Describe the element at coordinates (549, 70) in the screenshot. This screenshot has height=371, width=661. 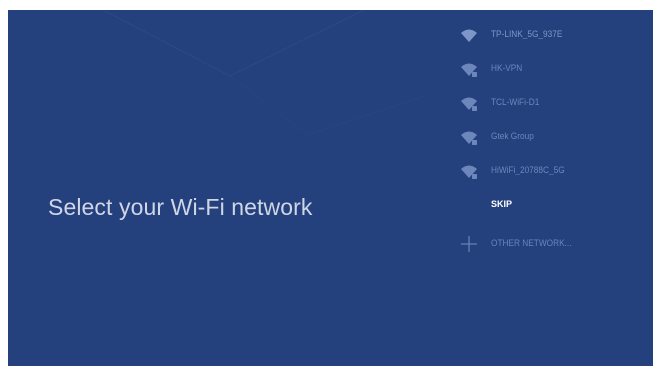
I see `network-item: HK-VPN` at that location.